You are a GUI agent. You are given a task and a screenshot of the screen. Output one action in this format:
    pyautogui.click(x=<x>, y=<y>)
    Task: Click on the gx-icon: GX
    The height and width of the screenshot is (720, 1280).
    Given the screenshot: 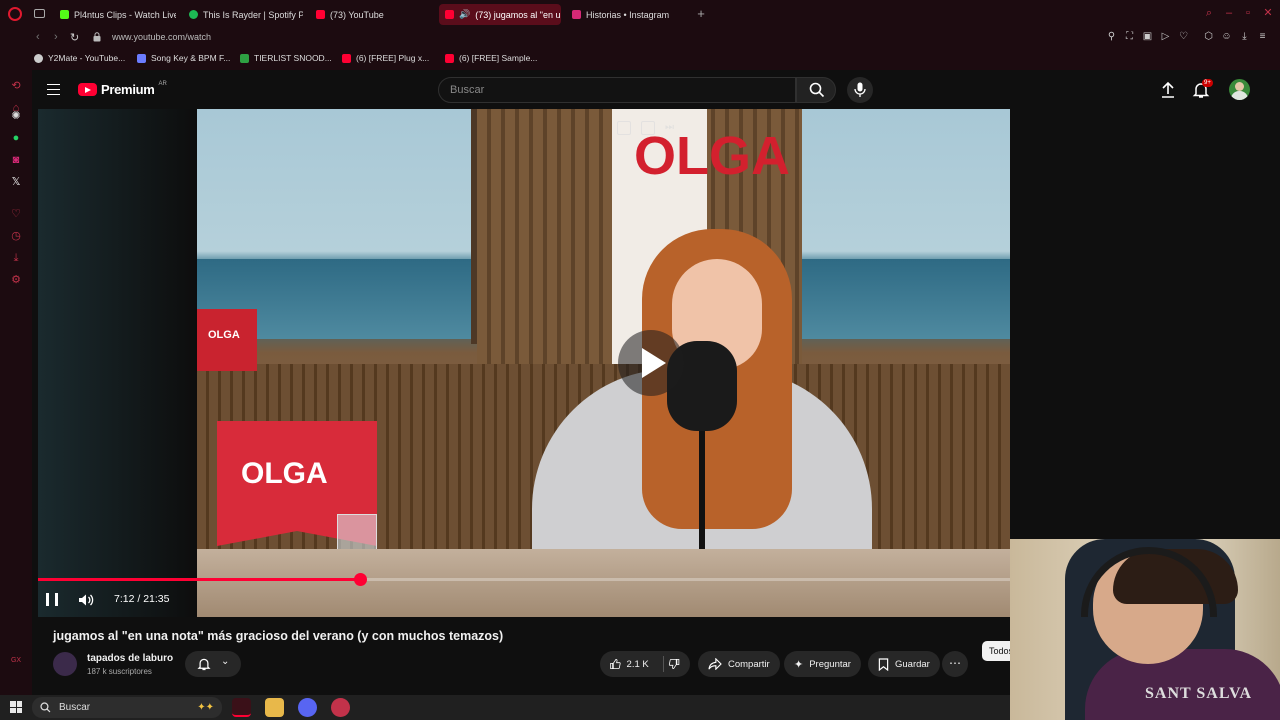 What is the action you would take?
    pyautogui.click(x=16, y=661)
    